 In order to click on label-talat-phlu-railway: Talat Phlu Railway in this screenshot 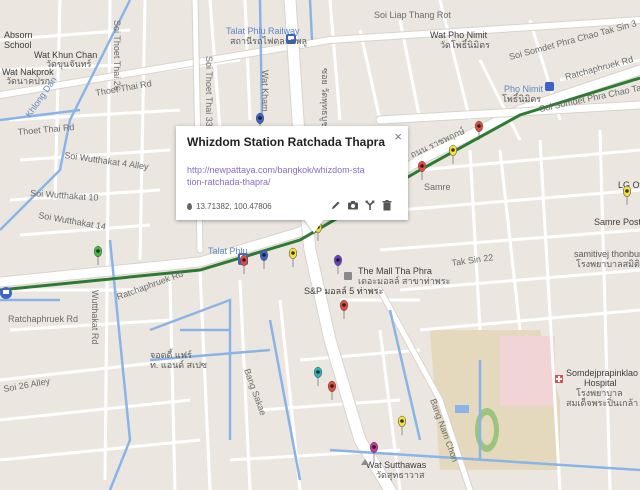, I will do `click(263, 31)`.